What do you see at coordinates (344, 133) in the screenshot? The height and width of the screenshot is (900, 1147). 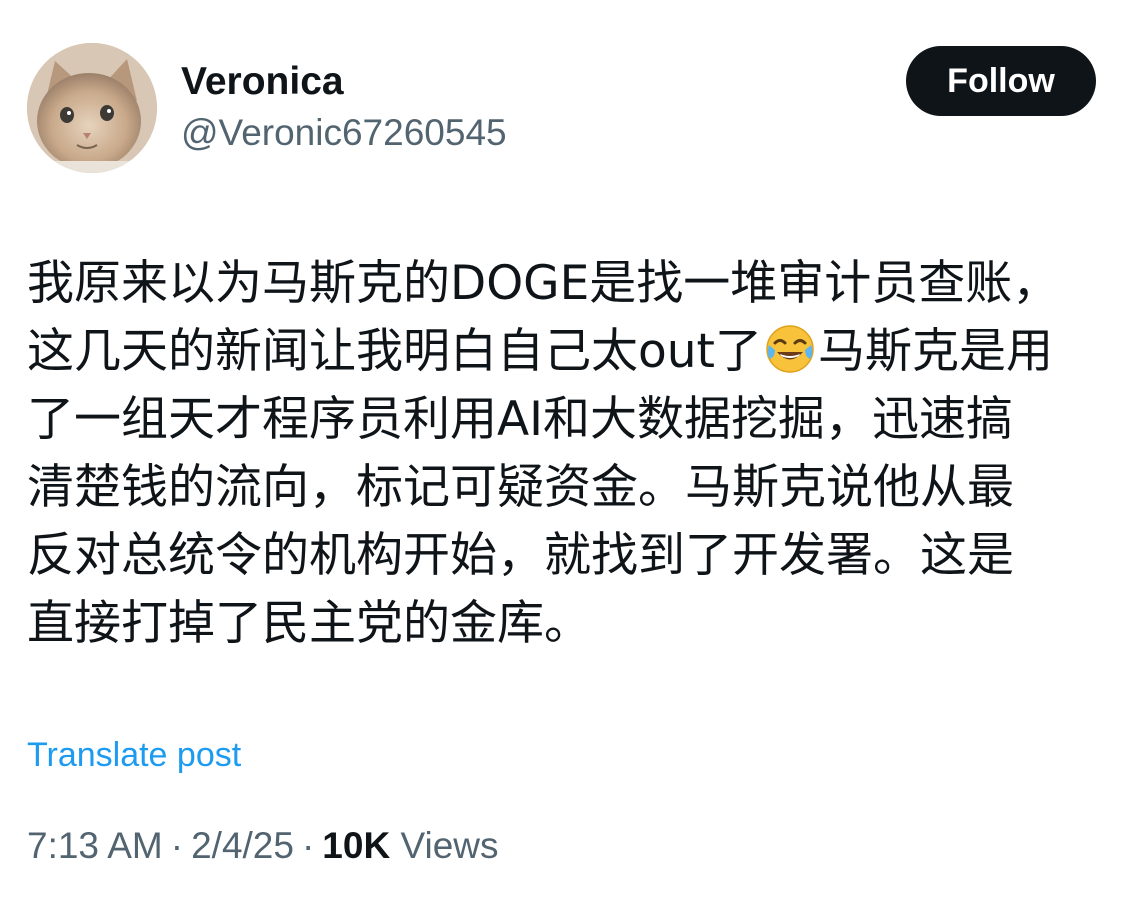 I see `user-handle: @Veronic67260545` at bounding box center [344, 133].